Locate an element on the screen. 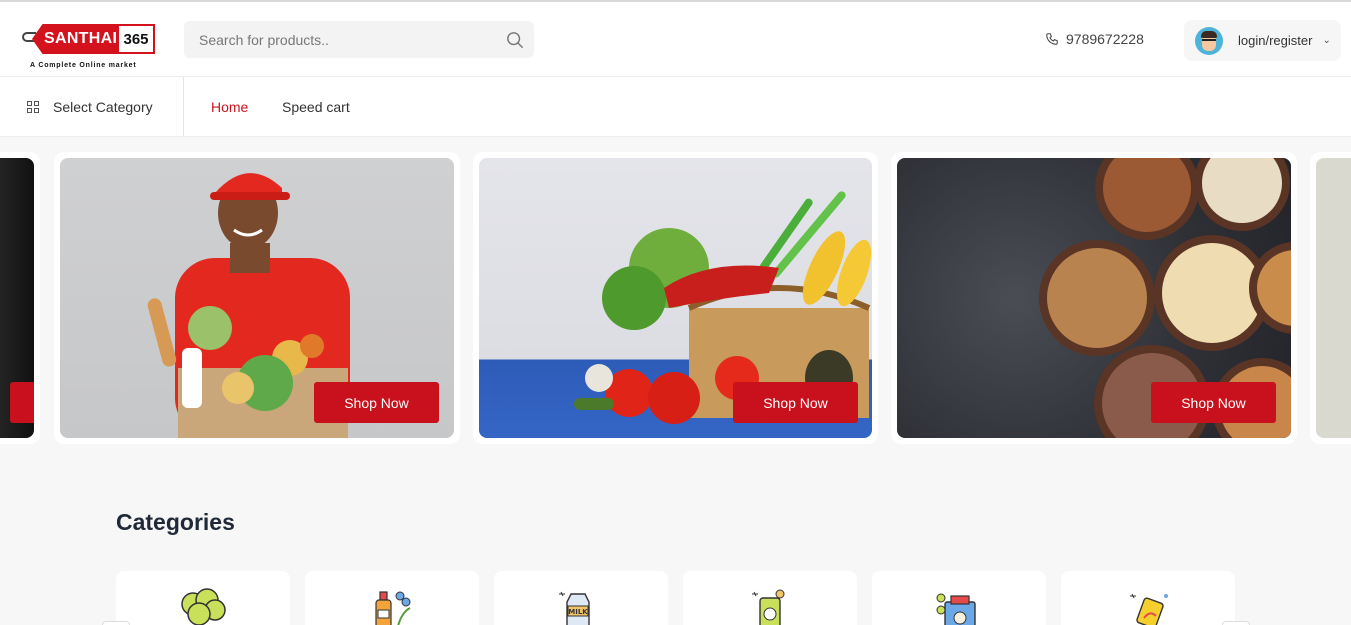 The height and width of the screenshot is (625, 1351). site-logo: SANTHAI 365 A Complete Online market is located at coordinates (89, 45).